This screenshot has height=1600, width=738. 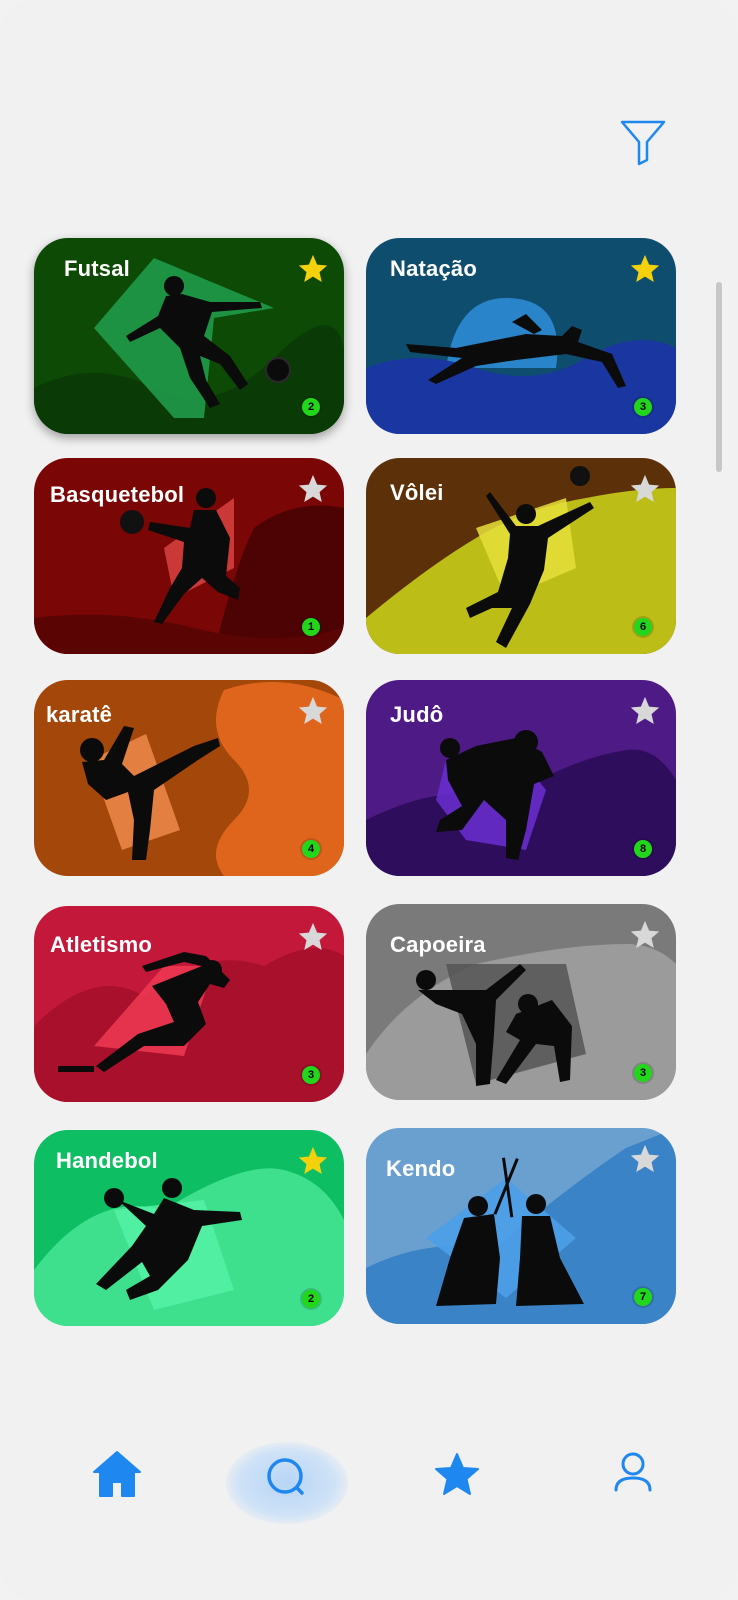 I want to click on nav-profile, so click(x=633, y=1473).